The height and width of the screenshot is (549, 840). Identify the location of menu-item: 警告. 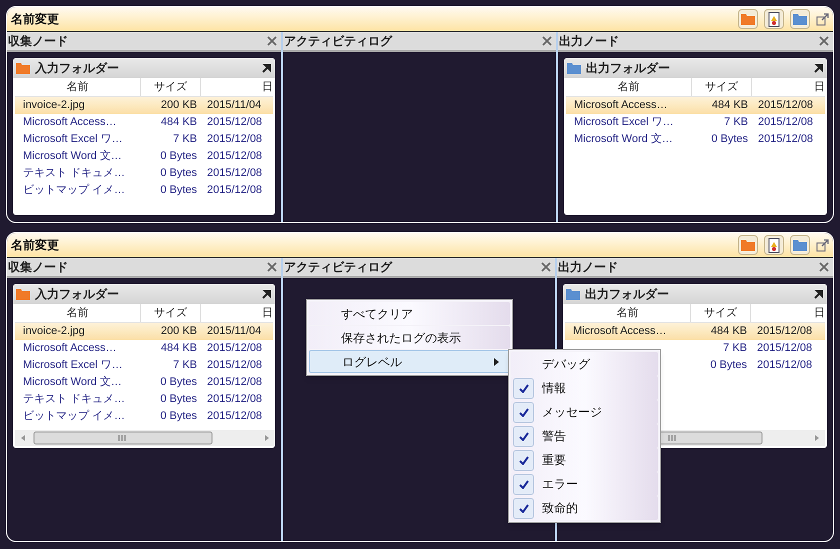
(584, 436).